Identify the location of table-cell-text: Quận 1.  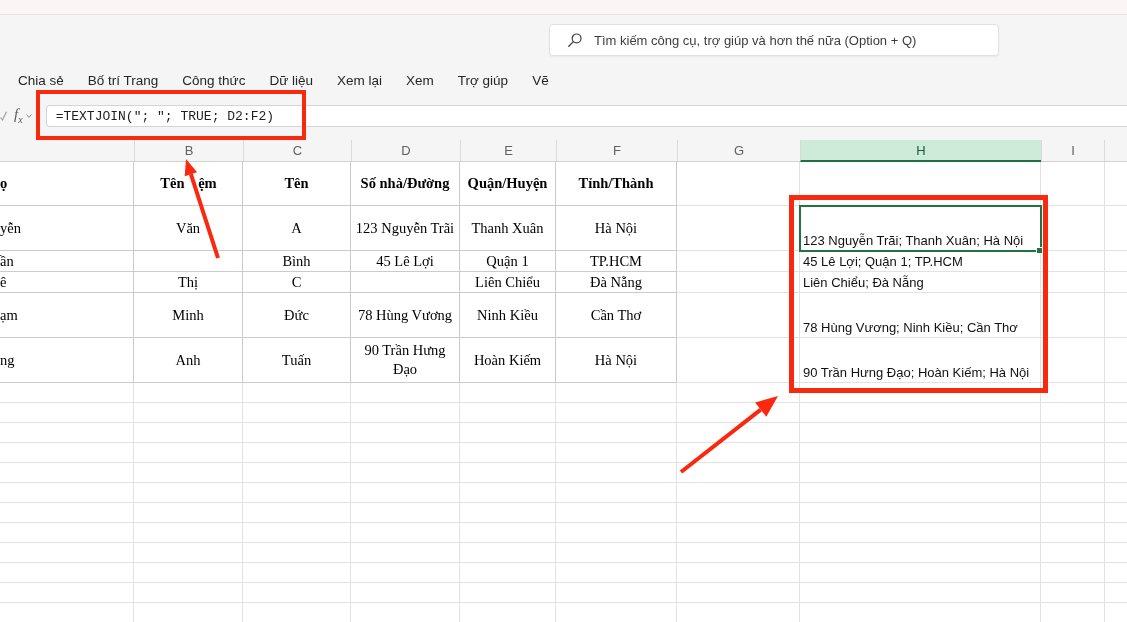
(507, 261).